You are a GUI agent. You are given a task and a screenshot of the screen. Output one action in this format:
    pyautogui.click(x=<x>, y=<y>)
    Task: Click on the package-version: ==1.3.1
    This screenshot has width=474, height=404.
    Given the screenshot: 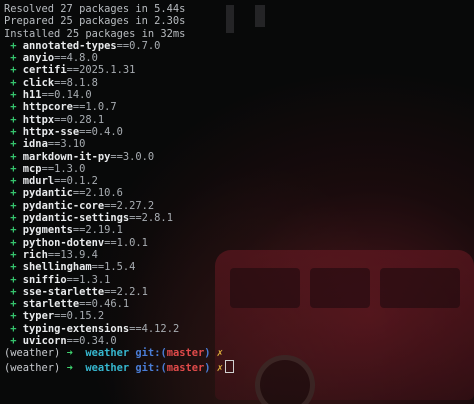 What is the action you would take?
    pyautogui.click(x=88, y=279)
    